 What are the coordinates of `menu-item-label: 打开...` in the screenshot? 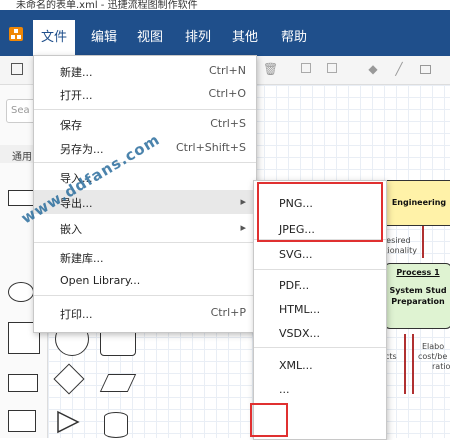 It's located at (76, 95).